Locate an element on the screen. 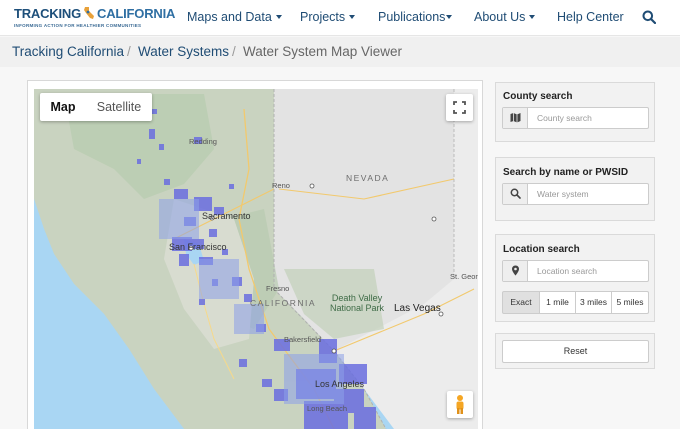 Image resolution: width=680 pixels, height=429 pixels. county-search-group is located at coordinates (575, 118).